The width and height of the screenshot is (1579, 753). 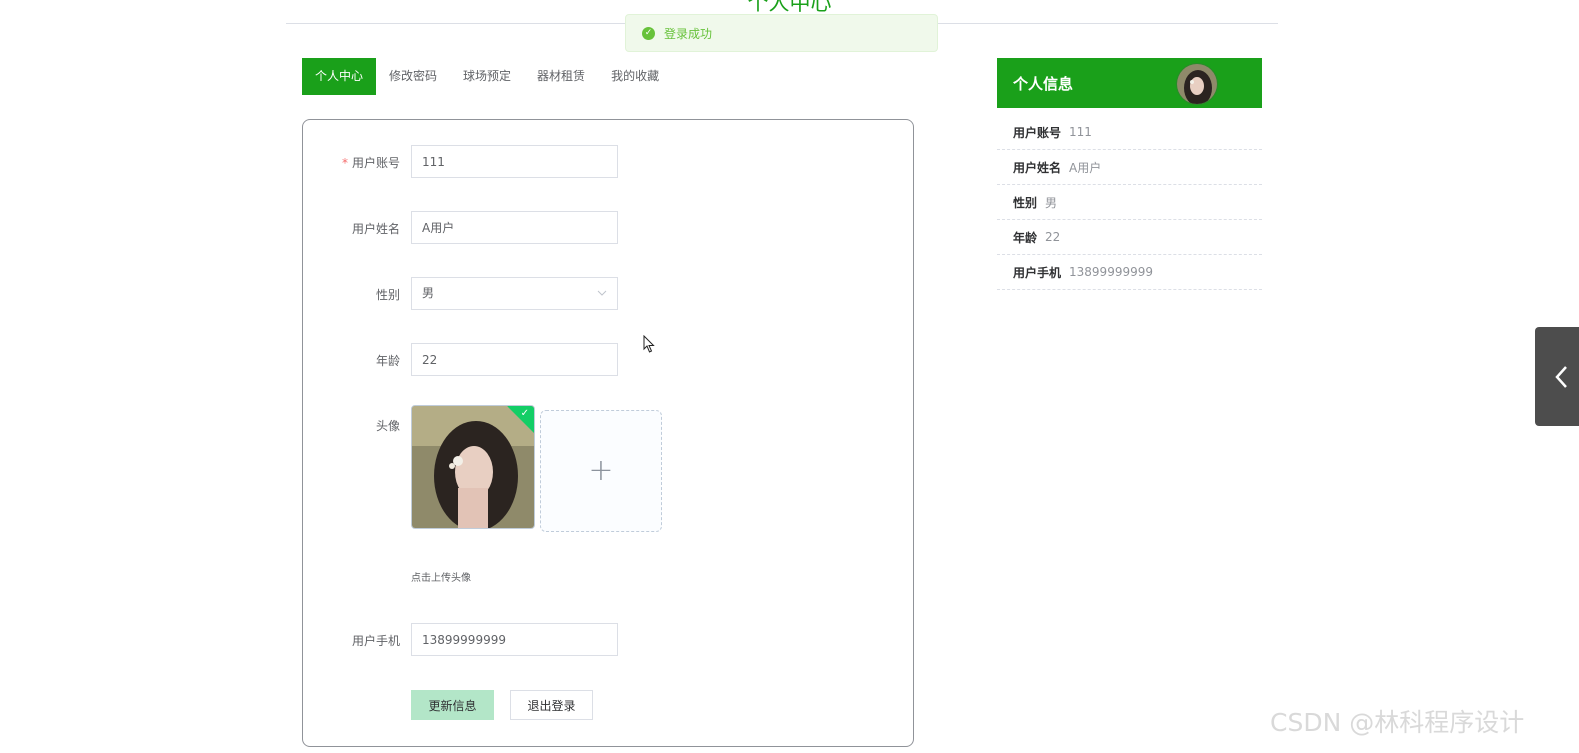 What do you see at coordinates (428, 293) in the screenshot?
I see `gender-selected-value: 男` at bounding box center [428, 293].